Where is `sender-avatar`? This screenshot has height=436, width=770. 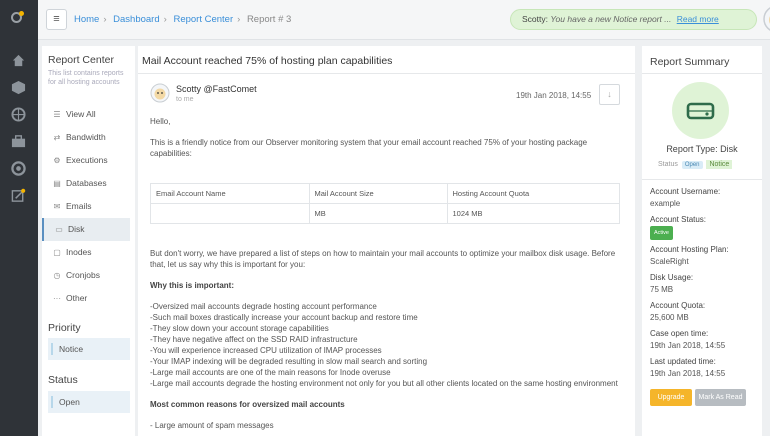 sender-avatar is located at coordinates (160, 94).